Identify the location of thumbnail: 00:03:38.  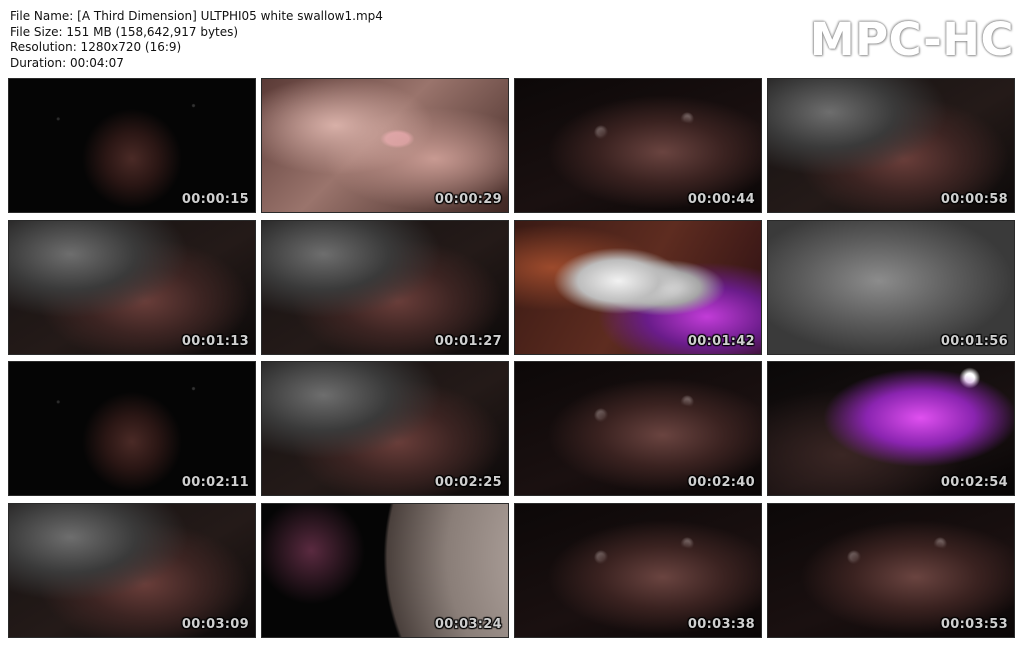
(638, 570).